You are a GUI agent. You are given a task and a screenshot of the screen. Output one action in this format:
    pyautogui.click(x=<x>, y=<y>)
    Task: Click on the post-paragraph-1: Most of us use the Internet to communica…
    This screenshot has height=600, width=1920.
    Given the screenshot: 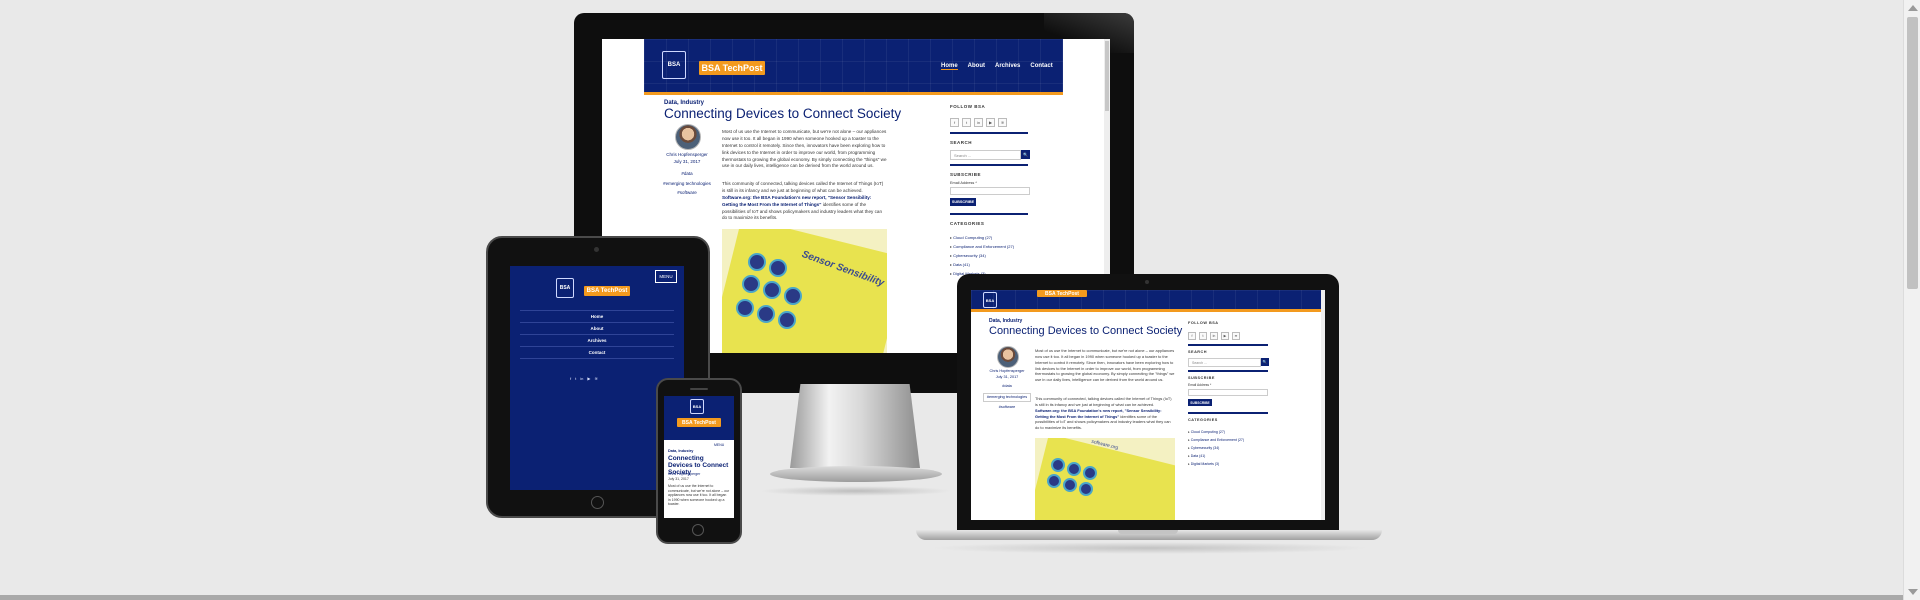 What is the action you would take?
    pyautogui.click(x=804, y=149)
    